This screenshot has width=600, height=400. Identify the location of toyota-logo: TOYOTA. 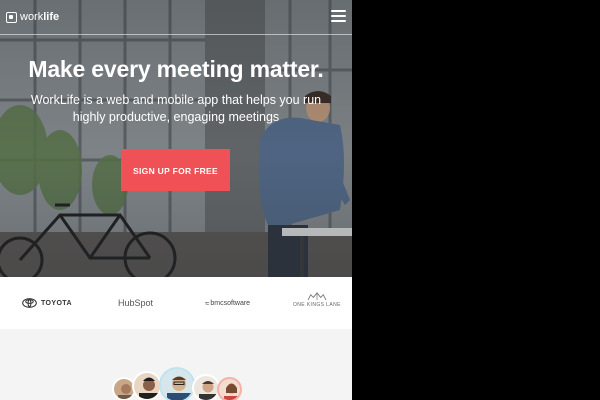
(47, 303).